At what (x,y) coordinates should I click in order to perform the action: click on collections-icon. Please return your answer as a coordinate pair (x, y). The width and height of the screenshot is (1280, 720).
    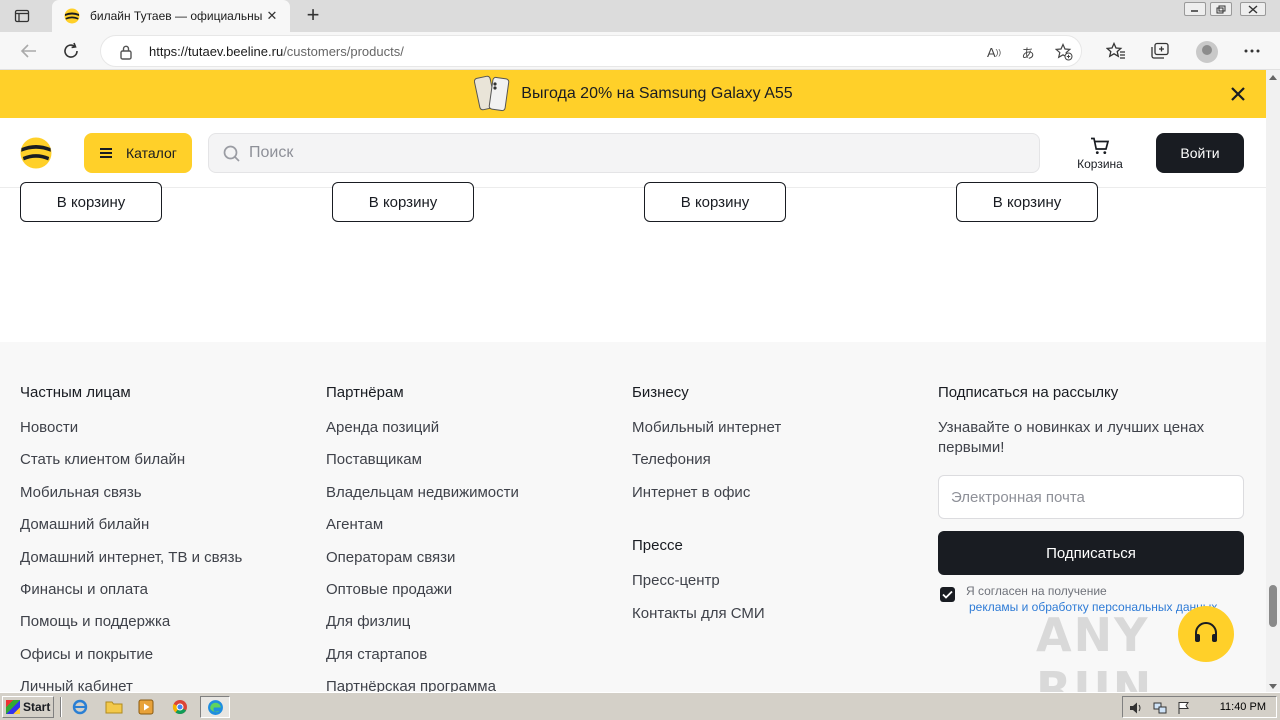
    Looking at the image, I should click on (1160, 51).